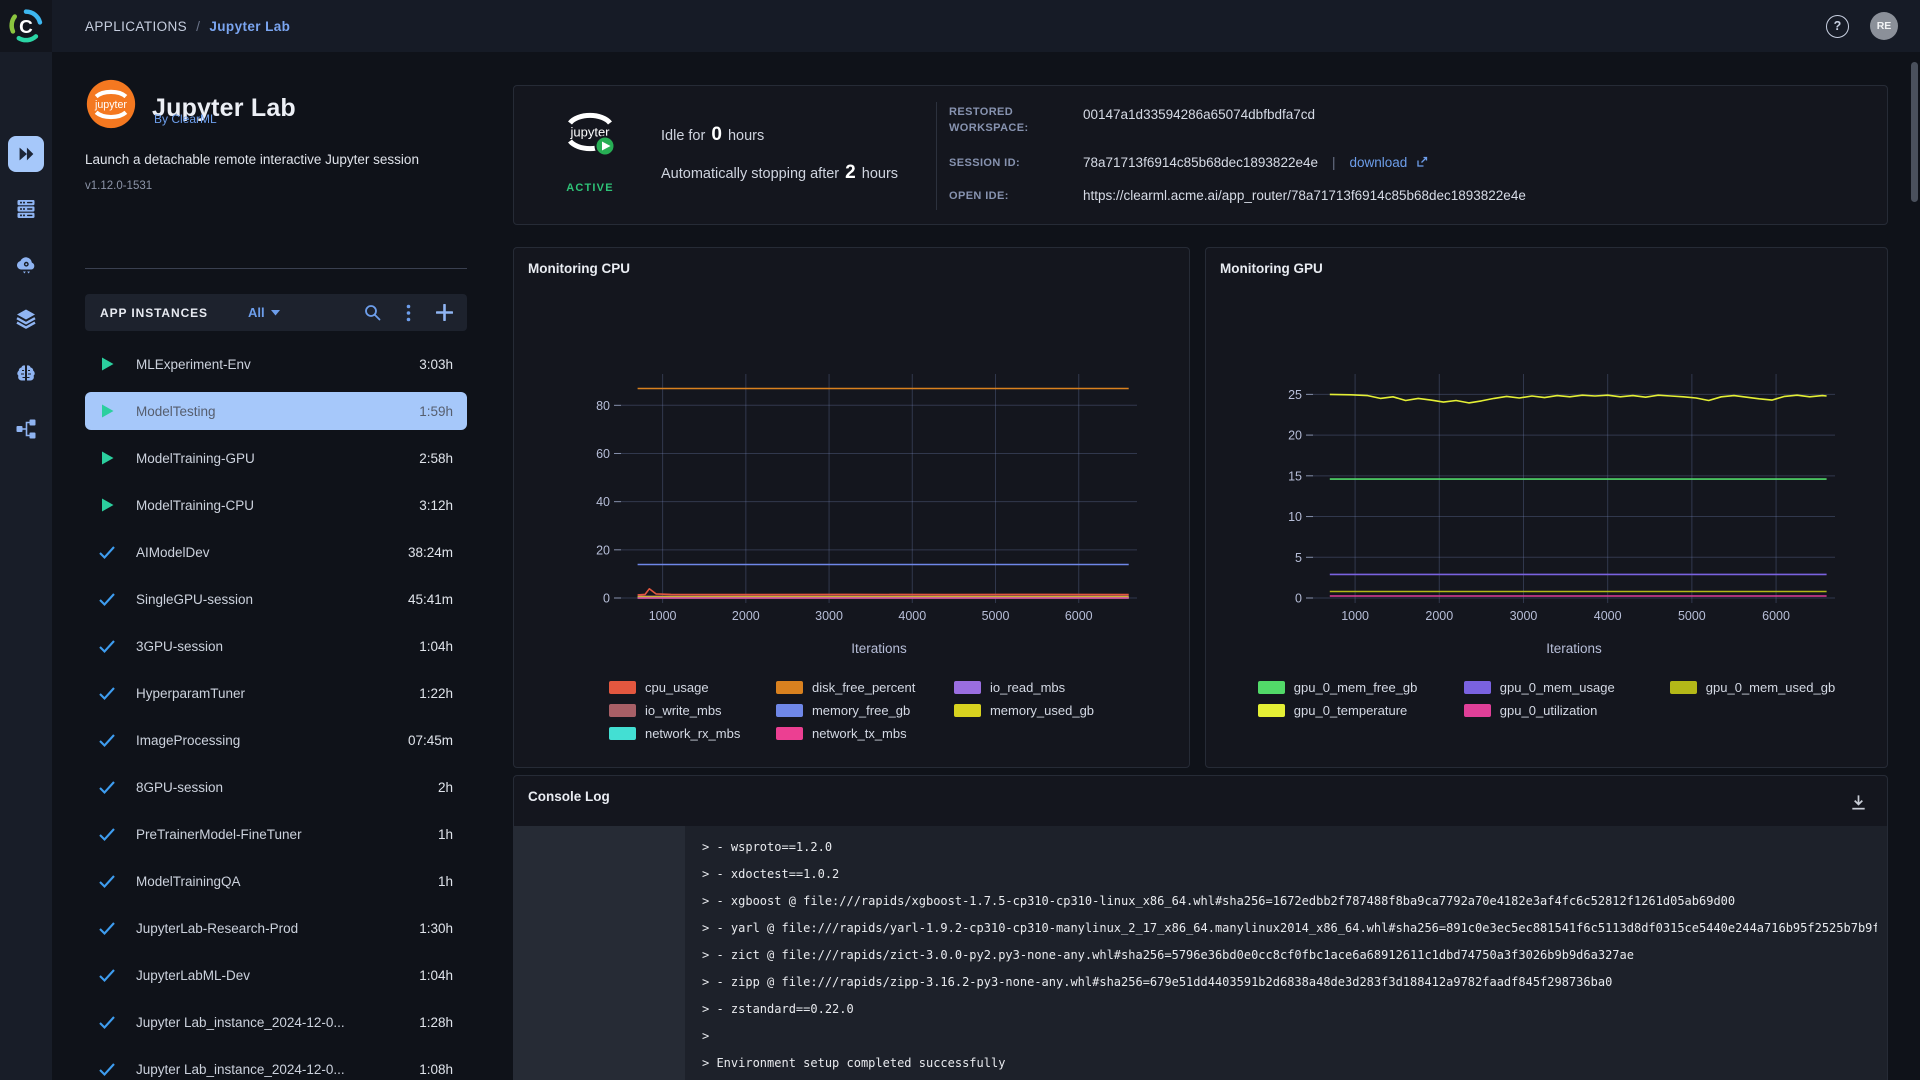  What do you see at coordinates (195, 458) in the screenshot?
I see `instance-name: ModelTraining-GPU` at bounding box center [195, 458].